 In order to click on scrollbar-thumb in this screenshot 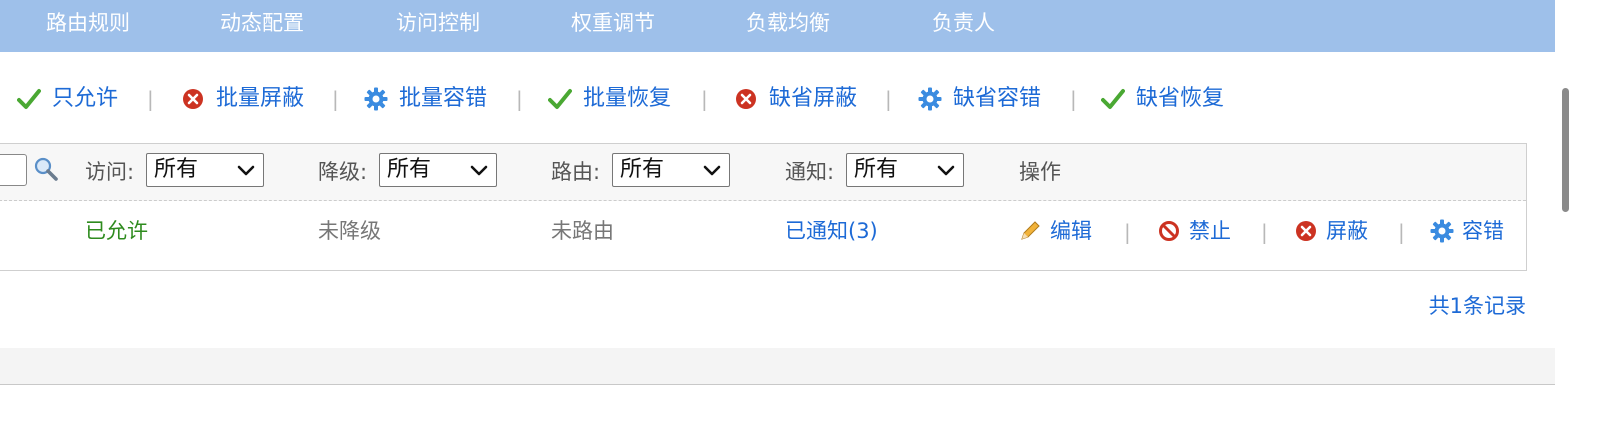, I will do `click(1565, 150)`.